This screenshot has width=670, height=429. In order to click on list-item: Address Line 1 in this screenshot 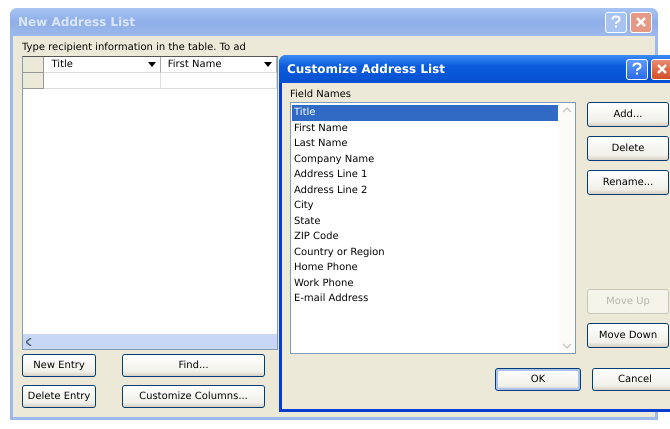, I will do `click(425, 174)`.